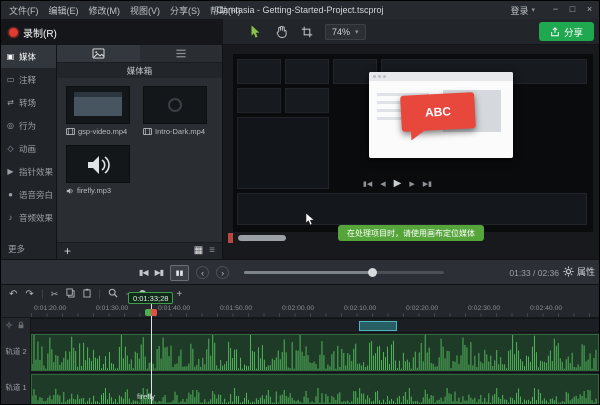 The width and height of the screenshot is (600, 405). Describe the element at coordinates (98, 170) in the screenshot. I see `media-item-firefly: firefly.mp3` at that location.